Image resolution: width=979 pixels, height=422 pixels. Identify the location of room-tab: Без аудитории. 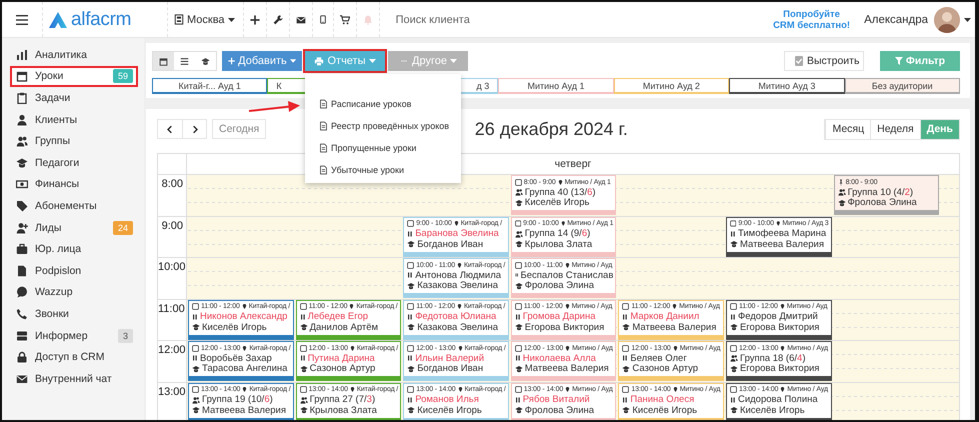
(902, 86).